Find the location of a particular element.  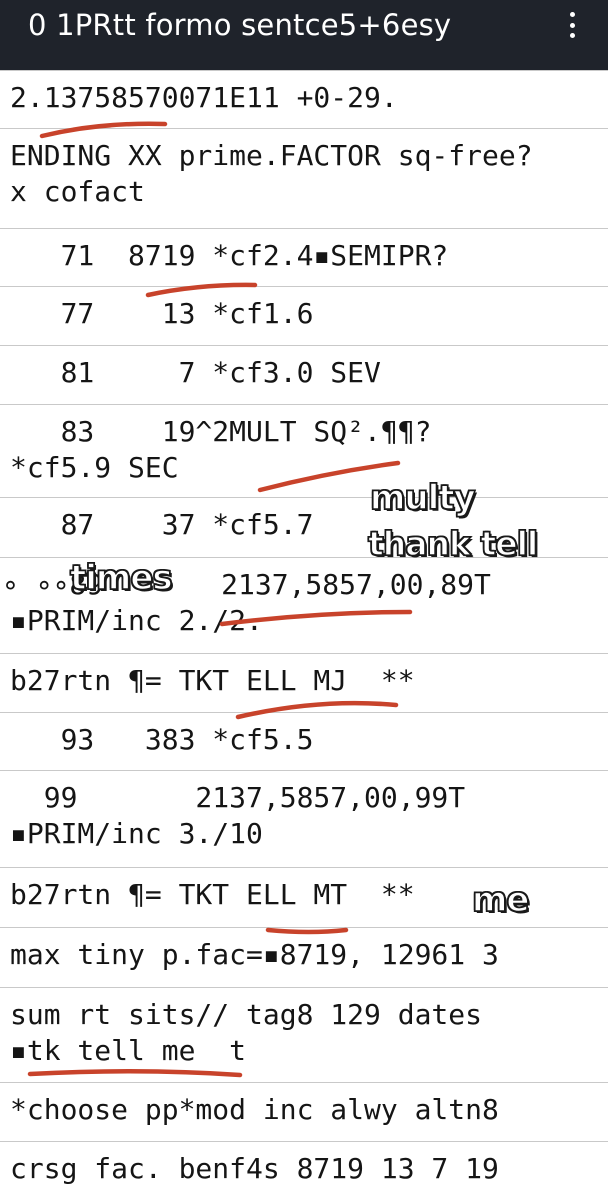

list-item: max tiny p.fac=▪8719, 12961 3 is located at coordinates (304, 957).